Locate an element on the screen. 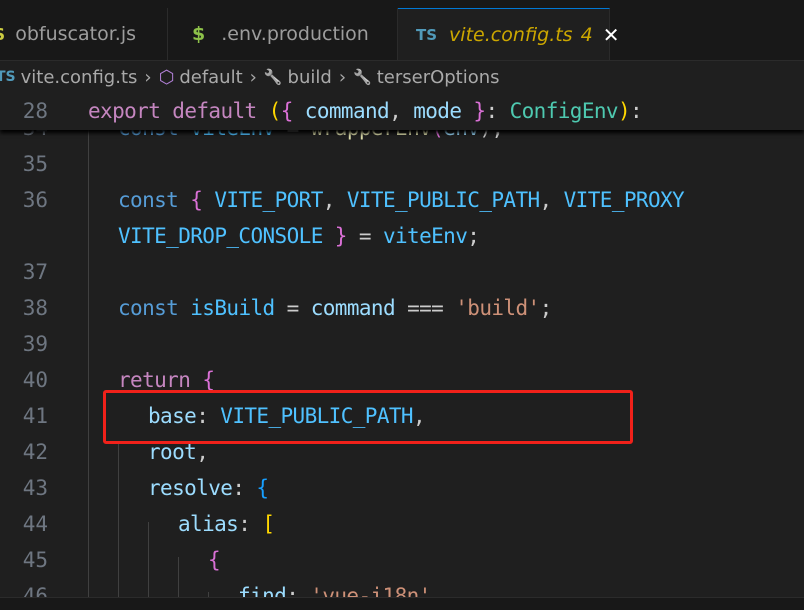 This screenshot has width=804, height=610. line-number: 36 is located at coordinates (35, 200).